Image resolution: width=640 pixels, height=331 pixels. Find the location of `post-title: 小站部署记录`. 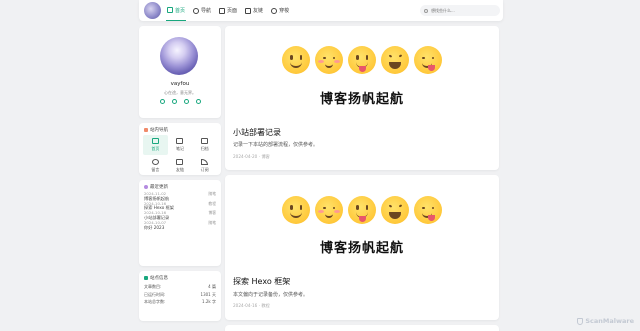

post-title: 小站部署记录 is located at coordinates (257, 132).